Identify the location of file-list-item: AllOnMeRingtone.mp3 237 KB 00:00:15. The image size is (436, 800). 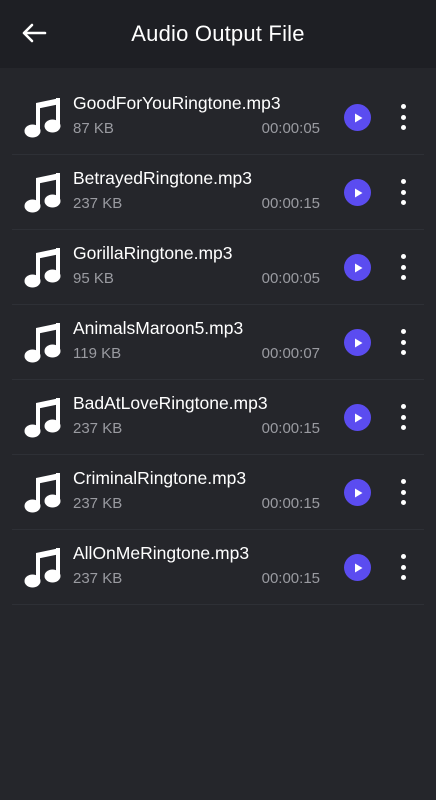
(218, 567).